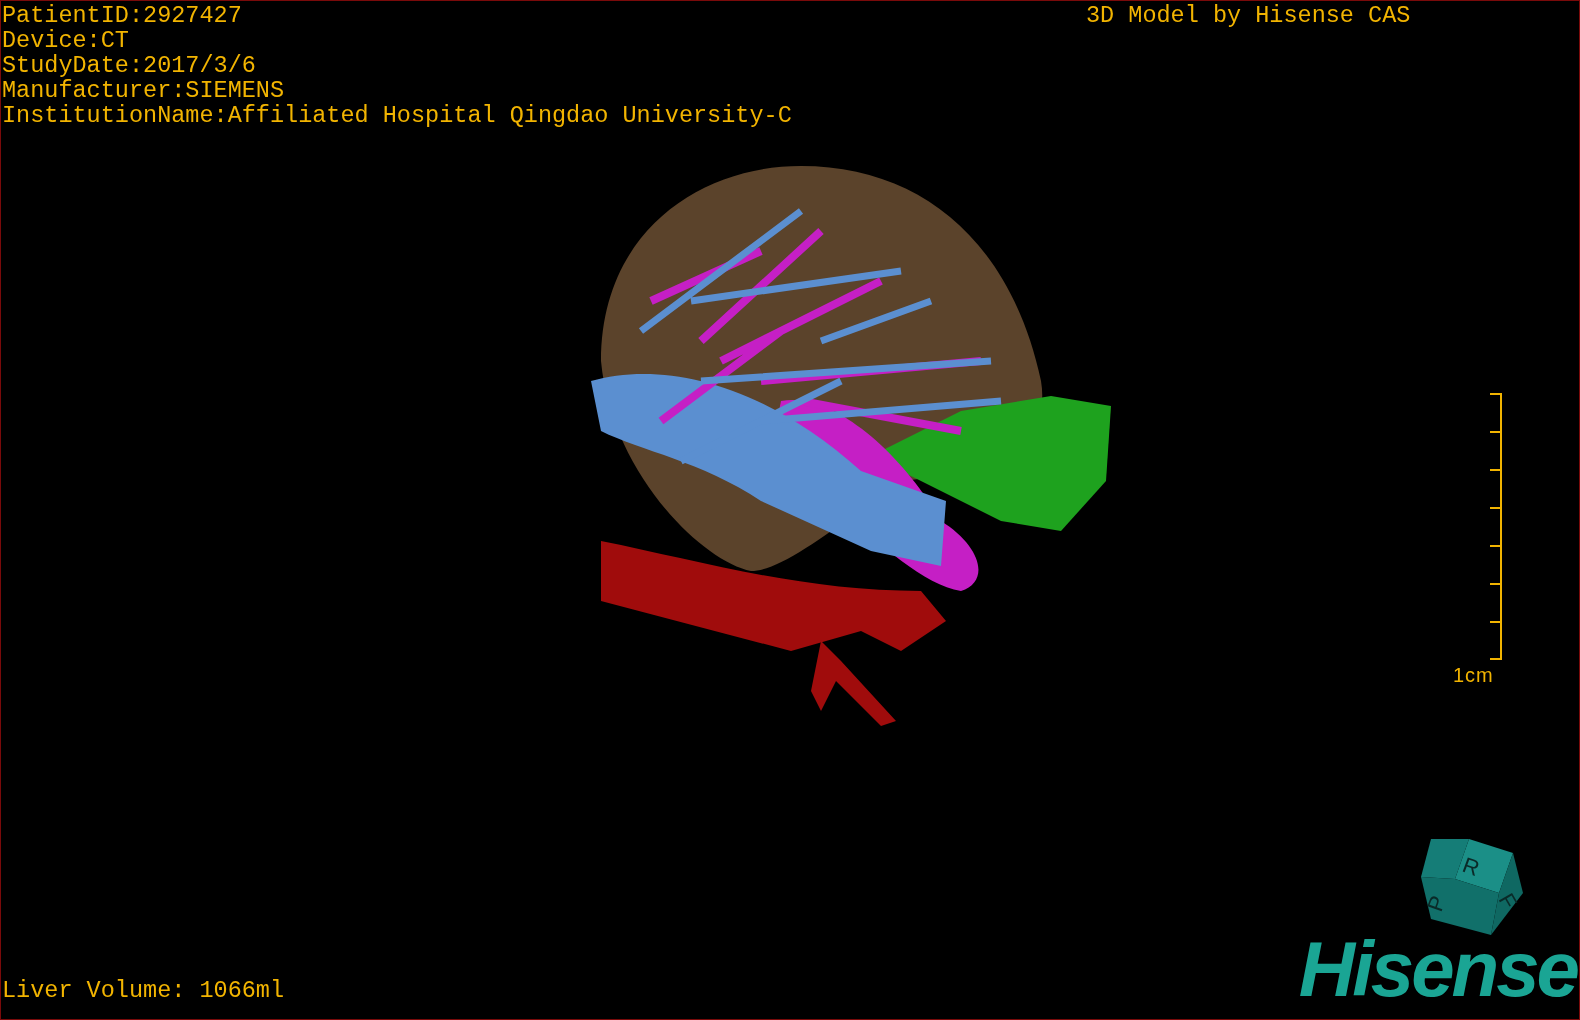 The width and height of the screenshot is (1580, 1020). I want to click on brand-logo: Hisense, so click(1437, 969).